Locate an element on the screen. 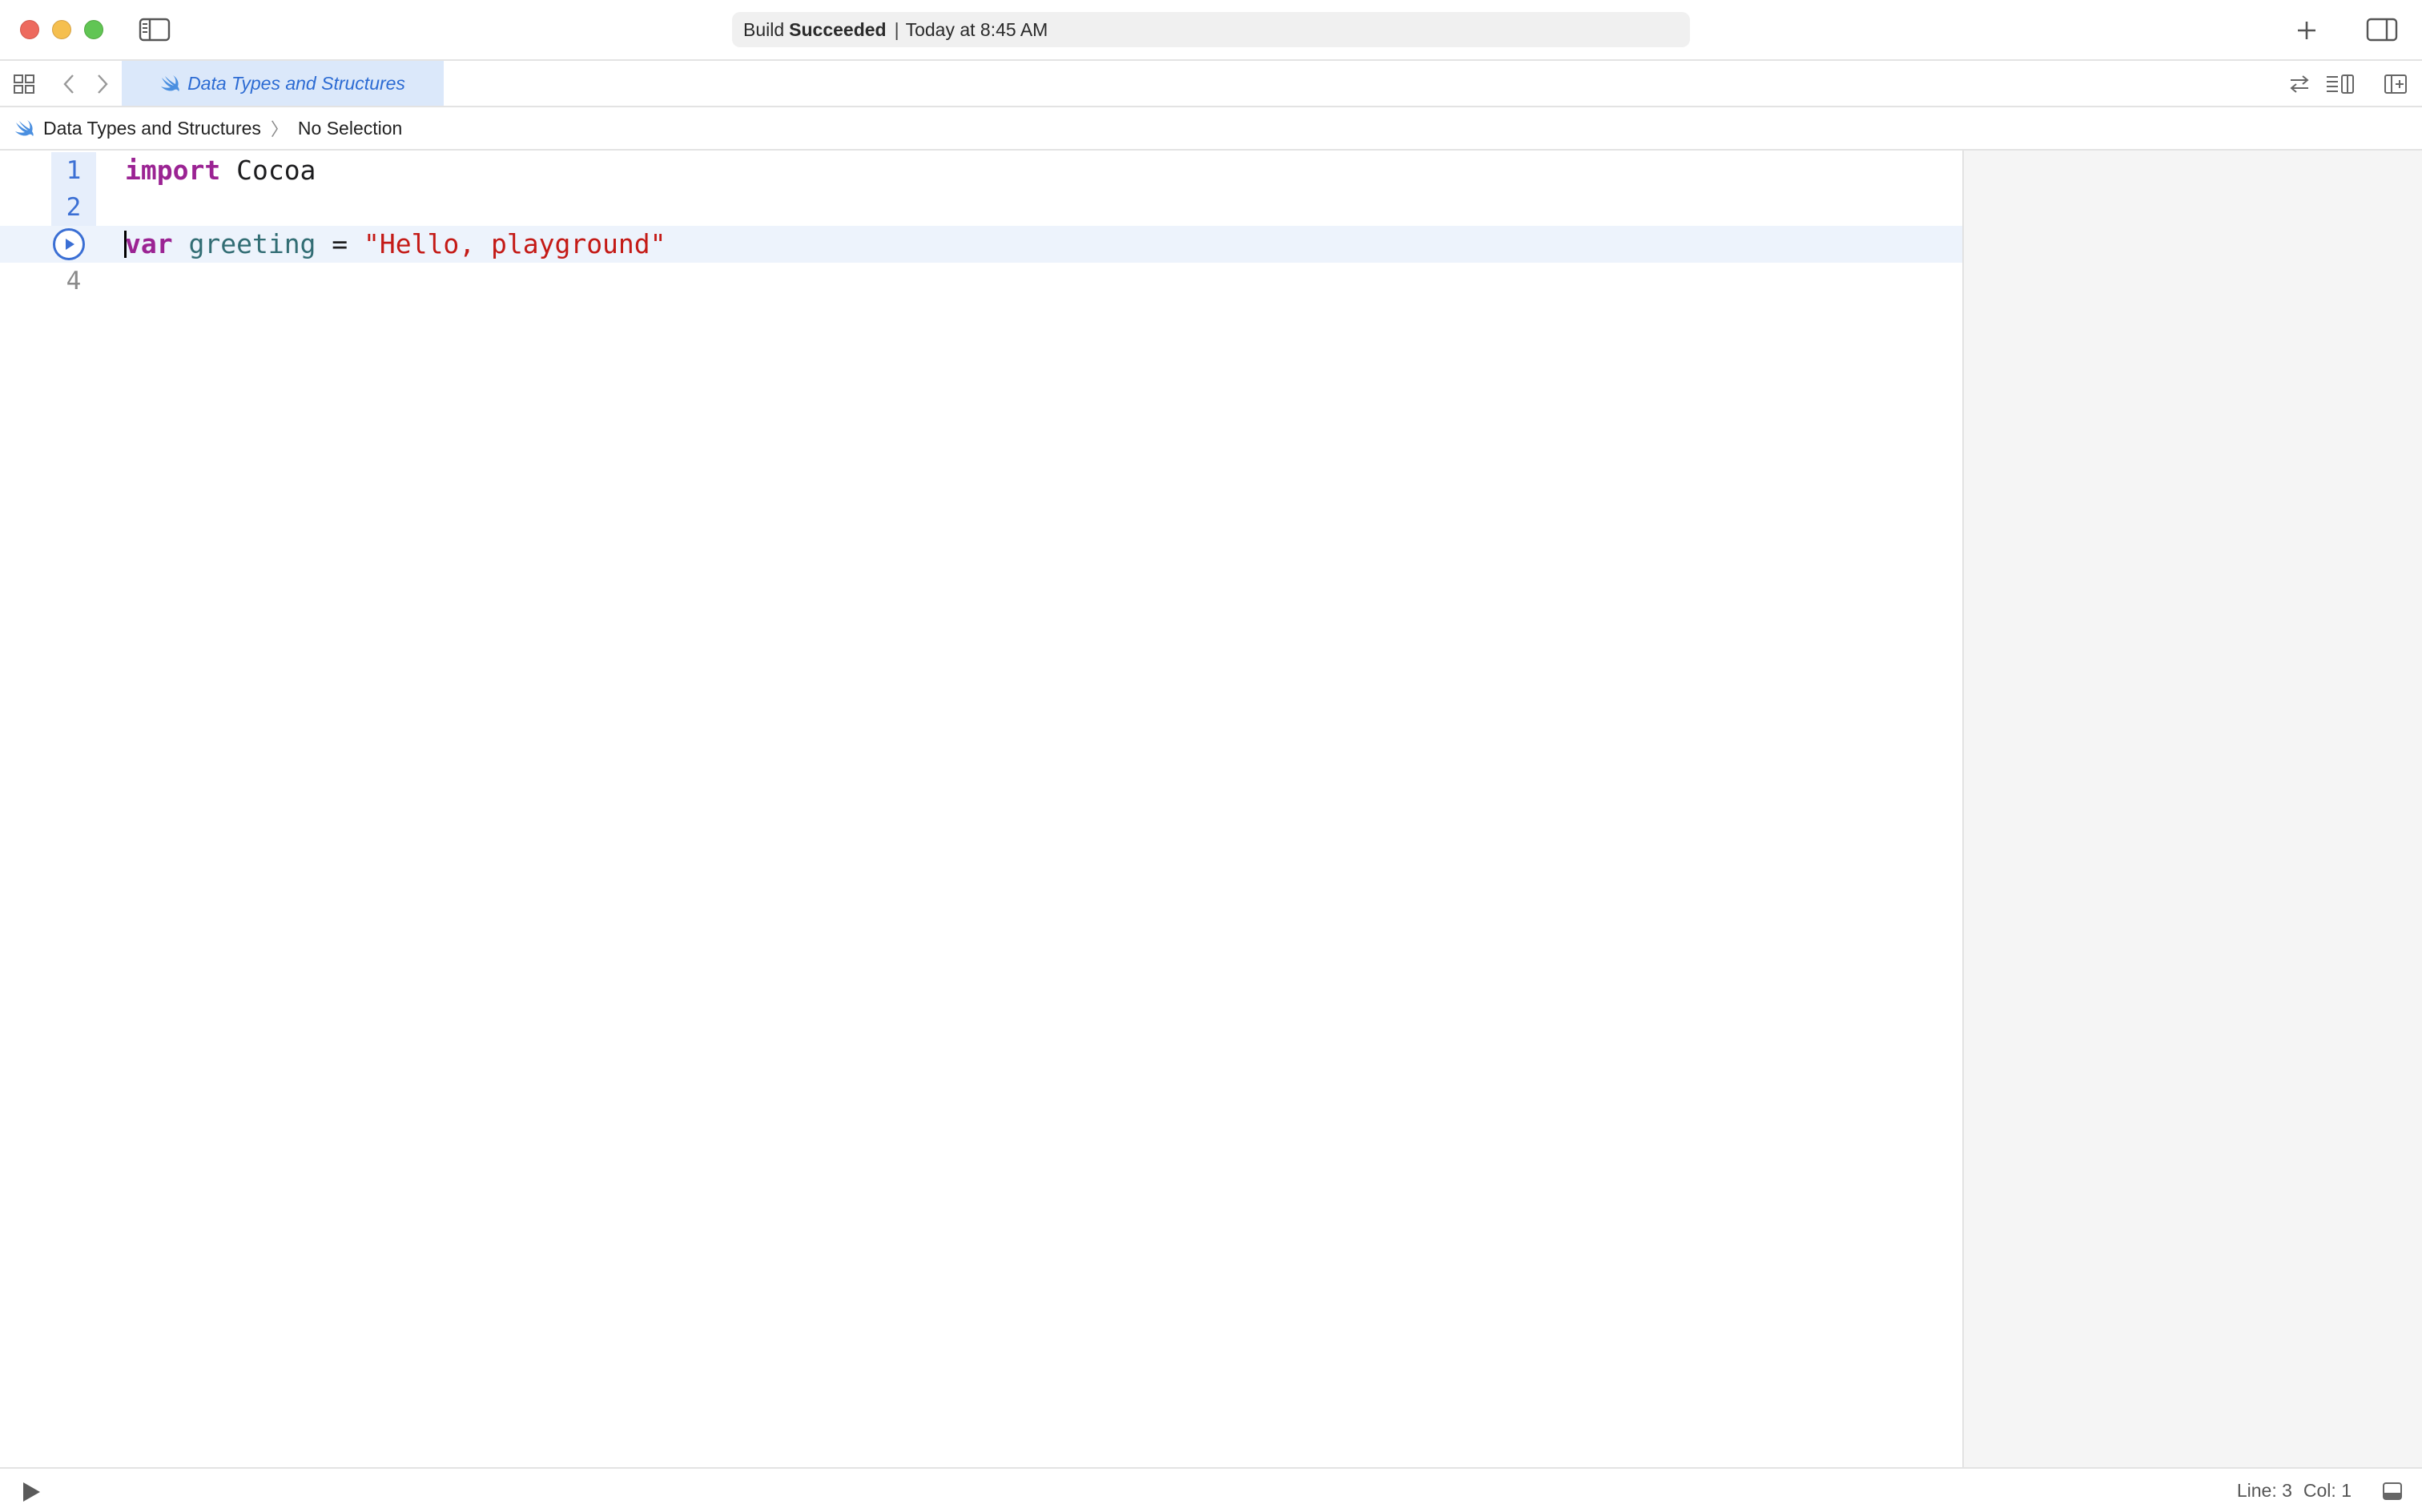  sidebar-left-icon is located at coordinates (155, 30).